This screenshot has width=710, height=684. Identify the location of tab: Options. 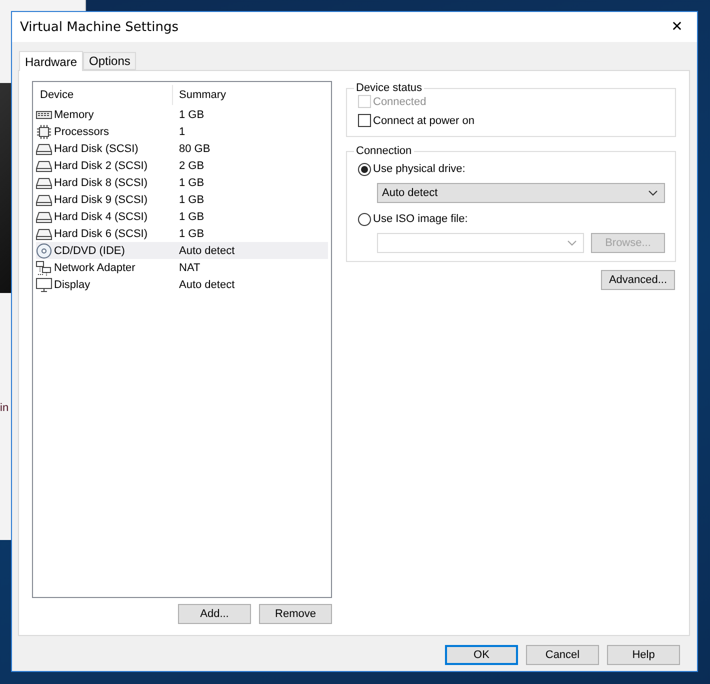
(109, 61).